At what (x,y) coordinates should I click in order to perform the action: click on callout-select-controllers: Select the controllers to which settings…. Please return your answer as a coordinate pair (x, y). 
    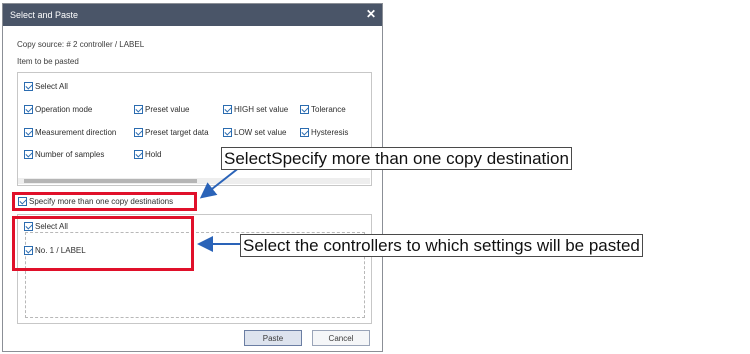
    Looking at the image, I should click on (441, 245).